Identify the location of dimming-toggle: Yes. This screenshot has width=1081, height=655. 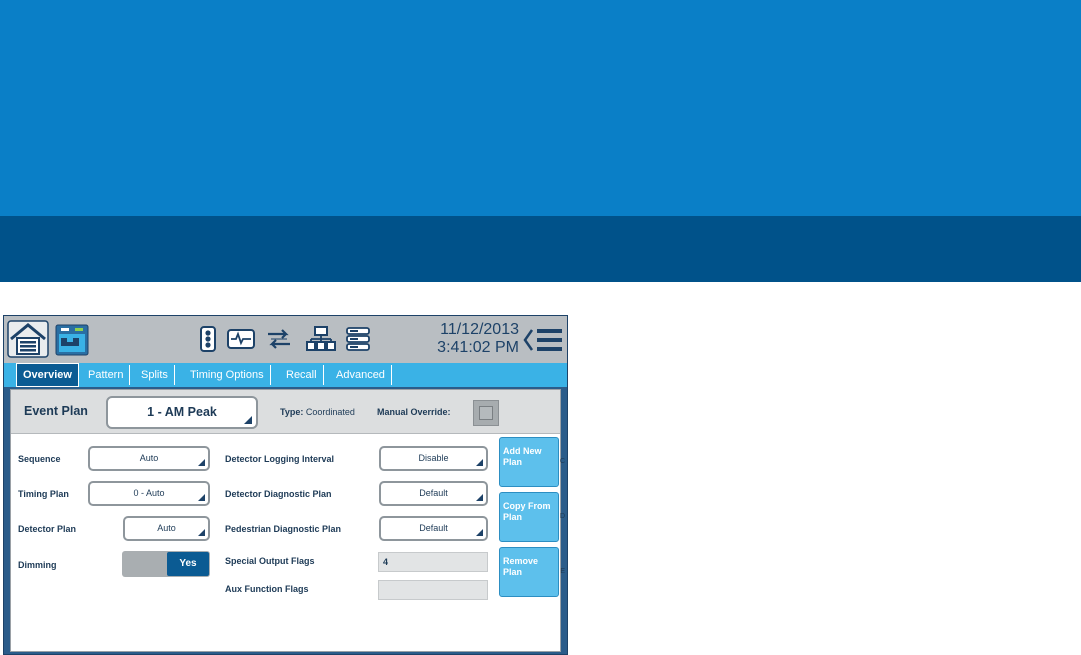
(166, 564).